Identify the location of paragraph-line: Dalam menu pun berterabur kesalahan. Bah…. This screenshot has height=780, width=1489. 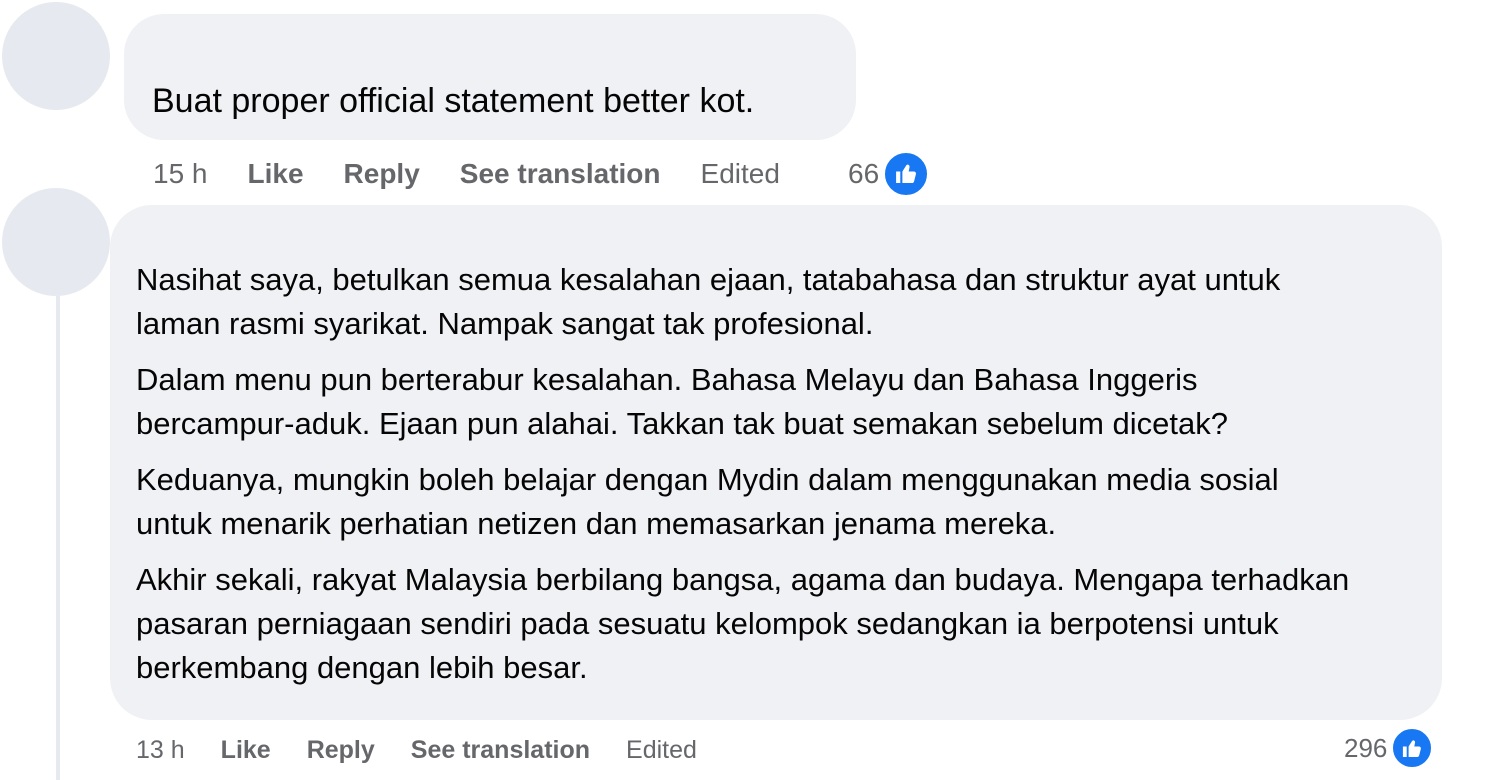
(667, 379).